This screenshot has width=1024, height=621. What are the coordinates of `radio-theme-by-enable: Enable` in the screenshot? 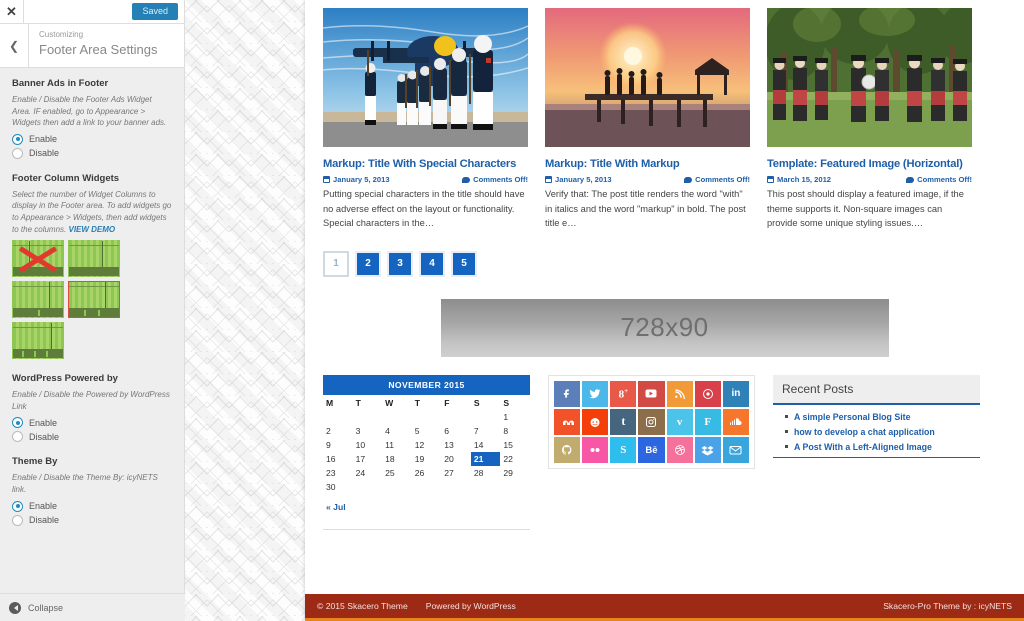 It's located at (92, 506).